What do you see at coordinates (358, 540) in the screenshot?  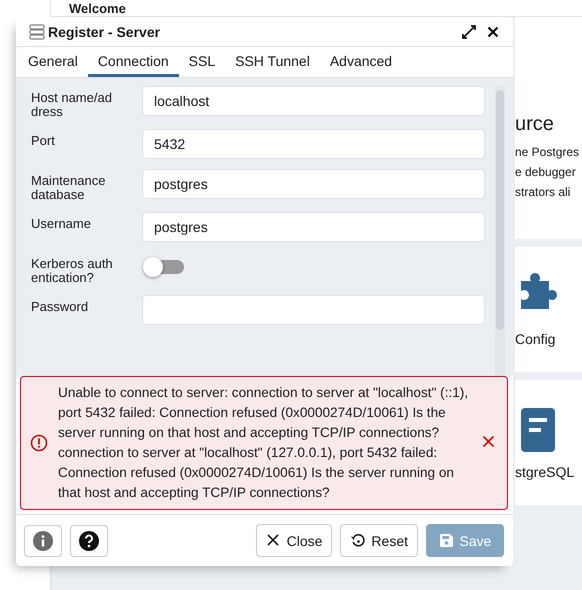 I see `reset-icon` at bounding box center [358, 540].